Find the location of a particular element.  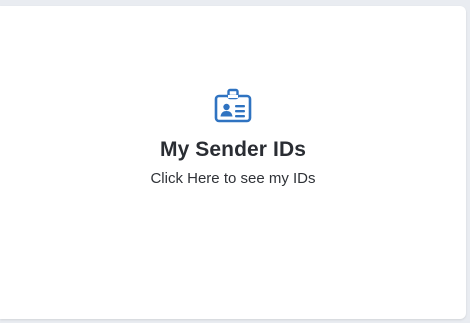

card-title: My Sender IDs is located at coordinates (232, 149).